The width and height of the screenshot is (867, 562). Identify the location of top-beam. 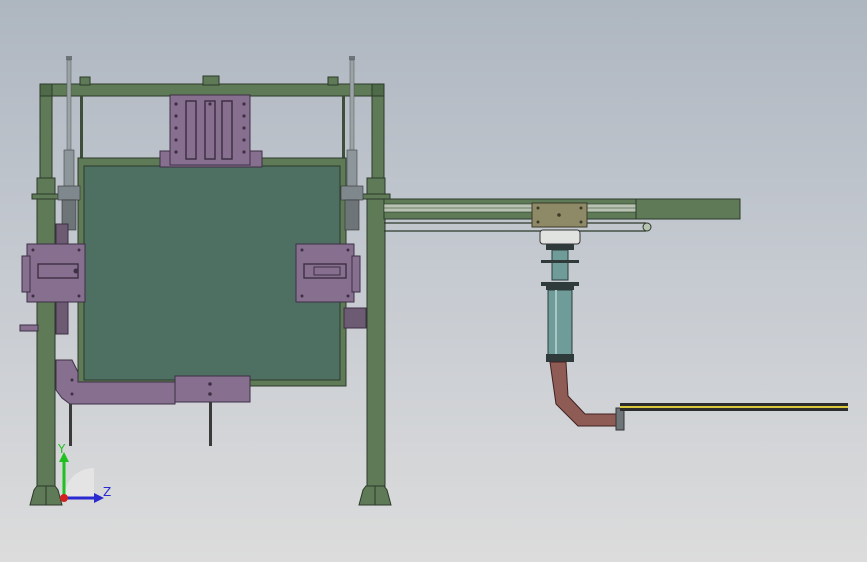
(212, 90).